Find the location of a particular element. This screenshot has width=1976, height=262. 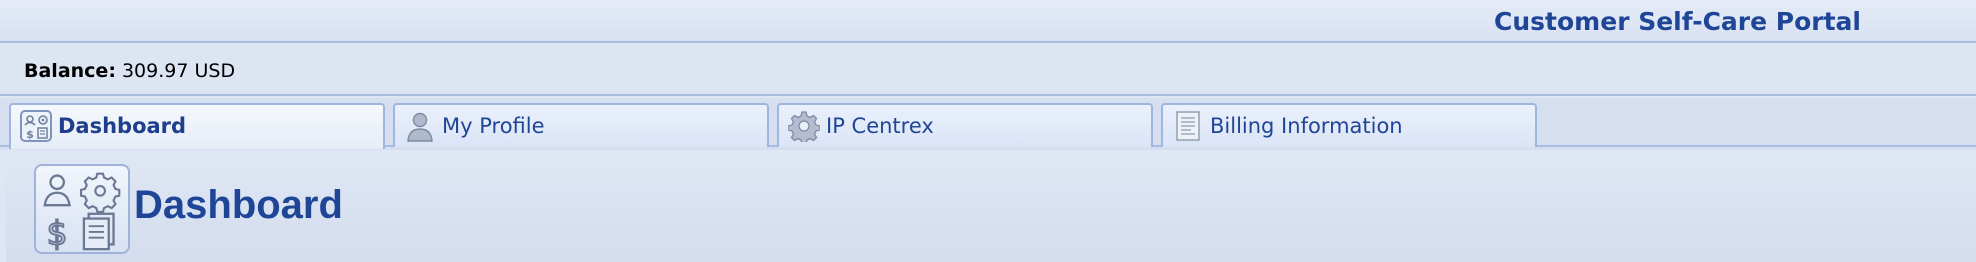

balance-label: Balance: is located at coordinates (70, 71).